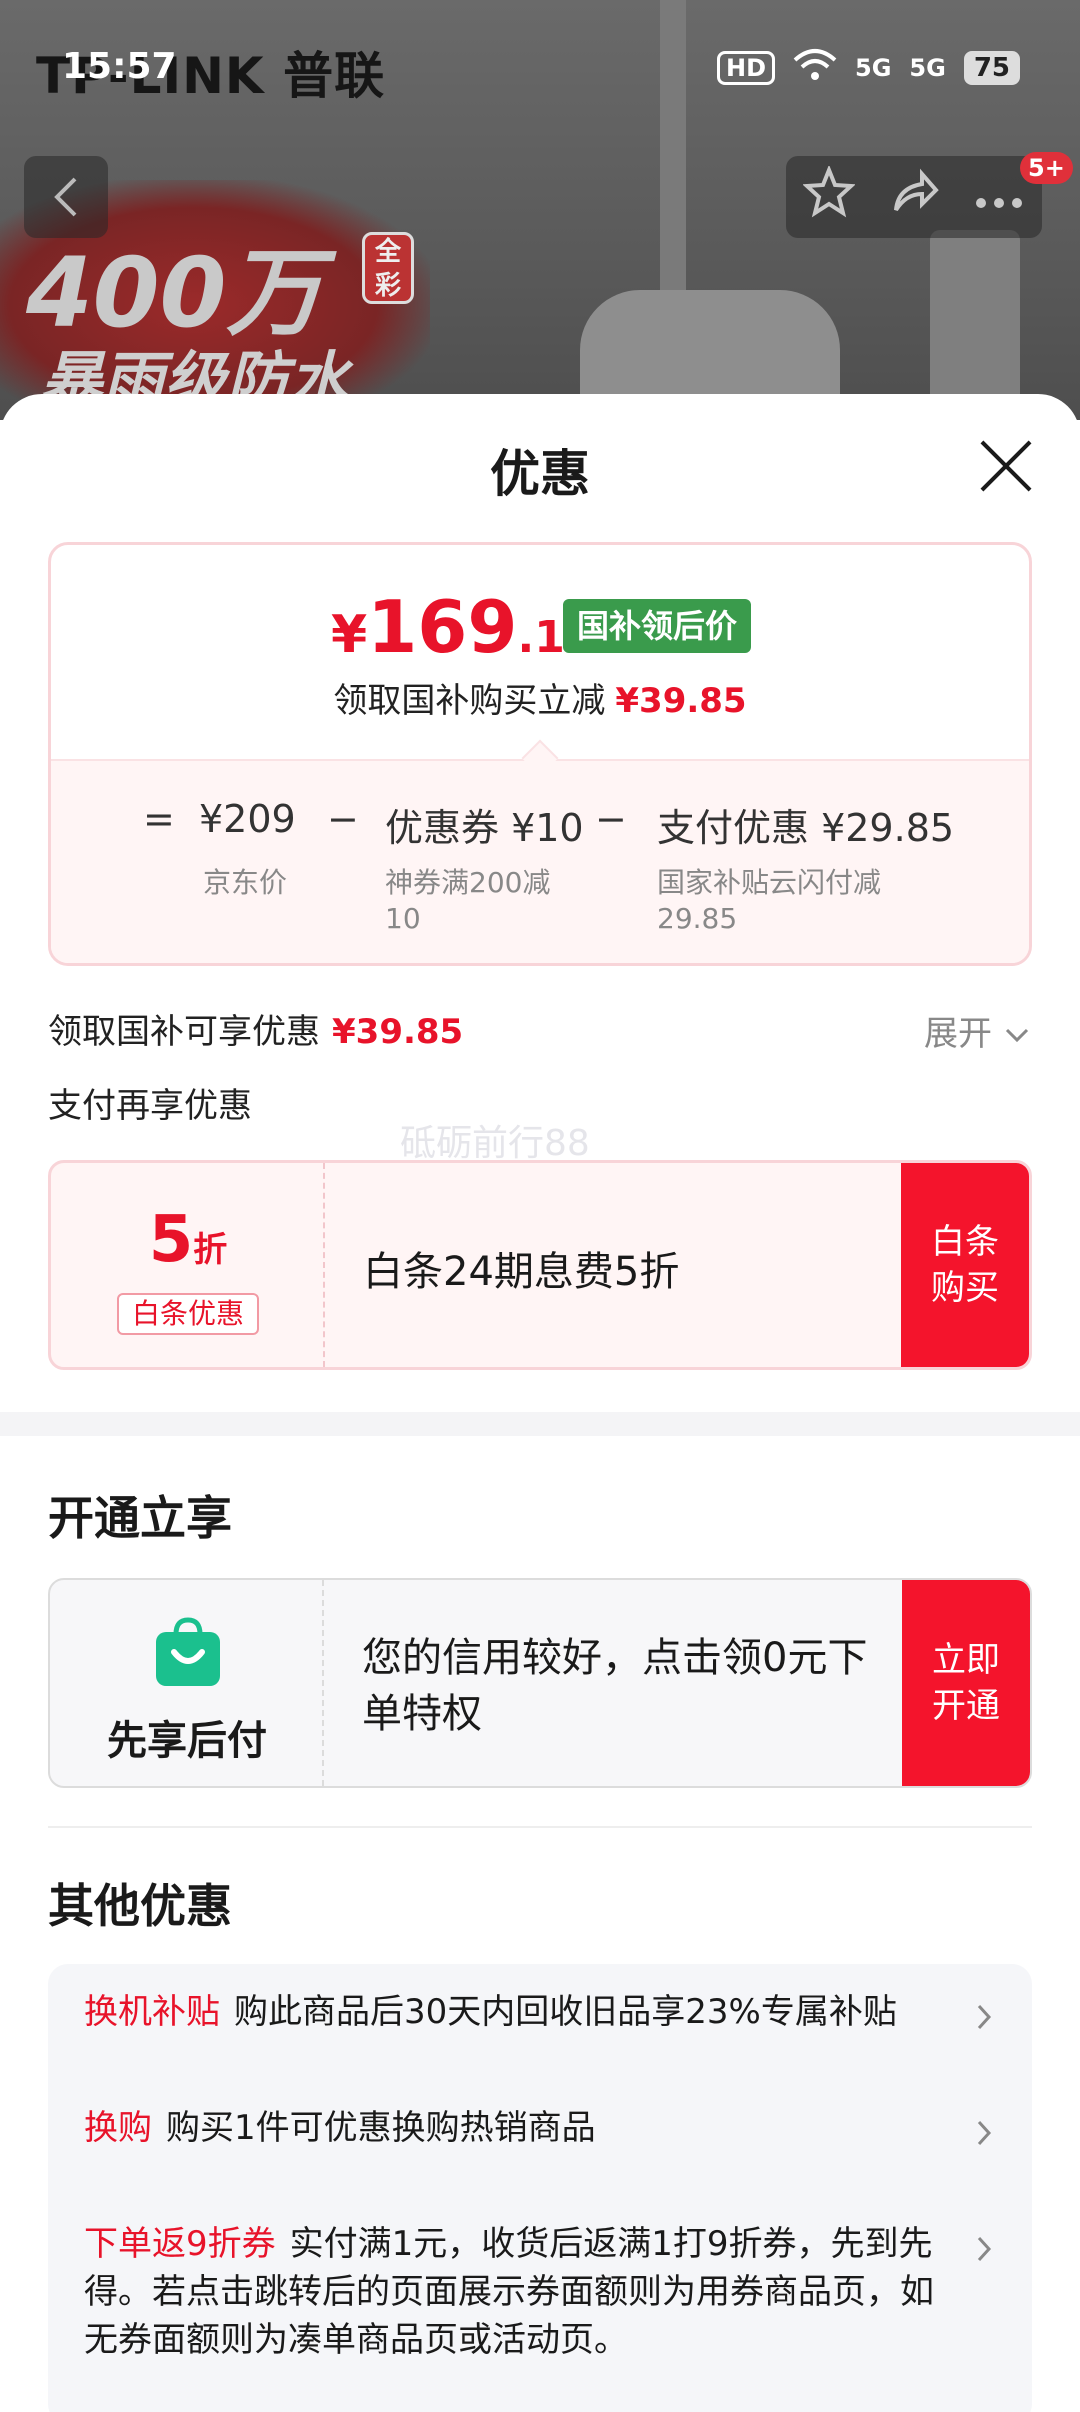  Describe the element at coordinates (184, 1032) in the screenshot. I see `subsidy-row-label: 领取国补可享优惠` at that location.